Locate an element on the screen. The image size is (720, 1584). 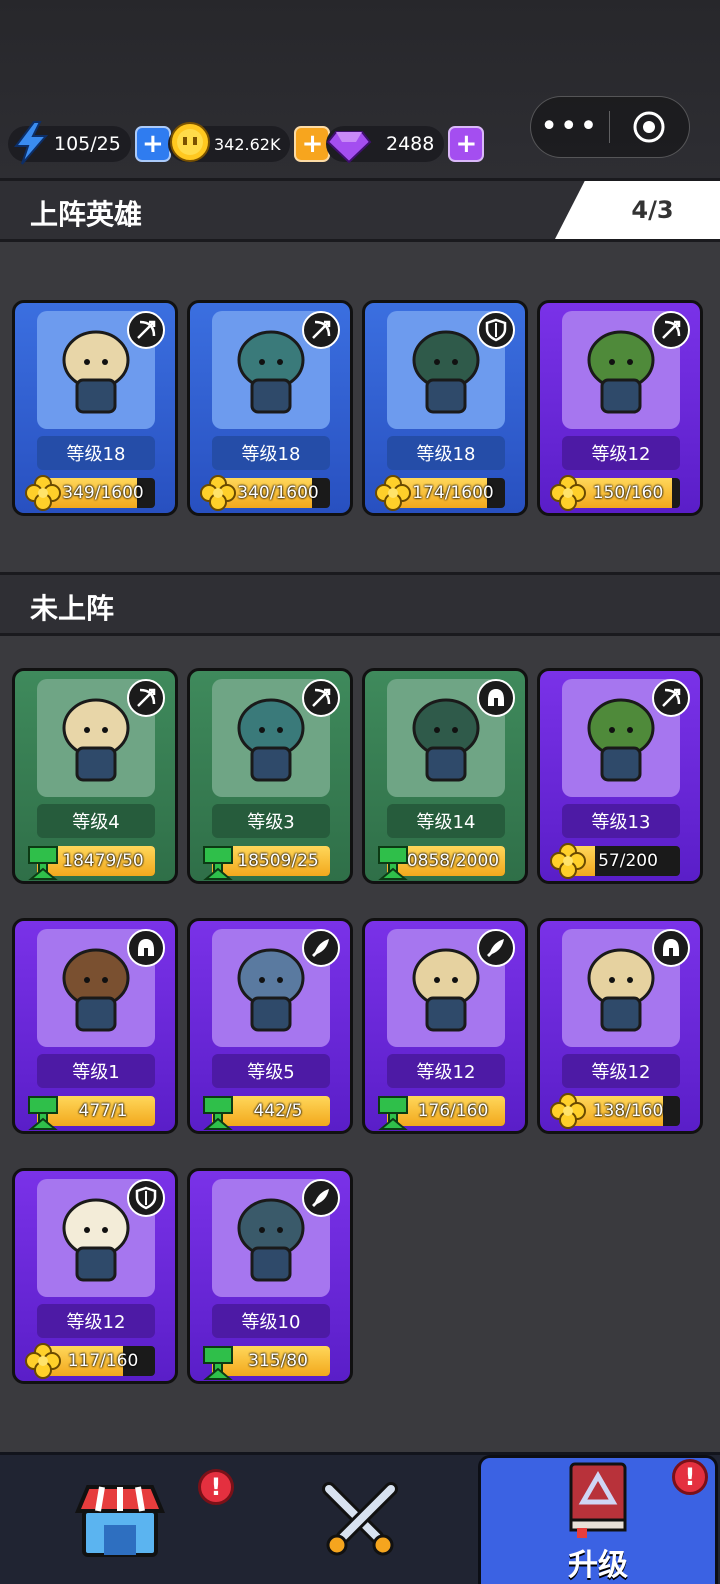
hero-card: 等级18 340/1600 is located at coordinates (270, 408).